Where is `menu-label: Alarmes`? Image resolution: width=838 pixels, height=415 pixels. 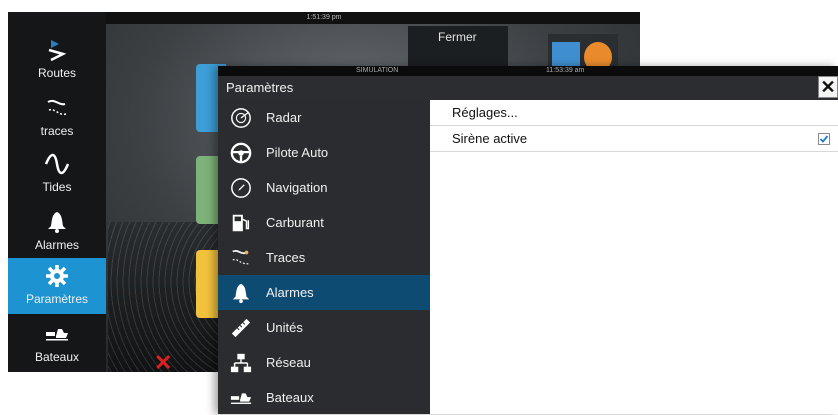 menu-label: Alarmes is located at coordinates (290, 292).